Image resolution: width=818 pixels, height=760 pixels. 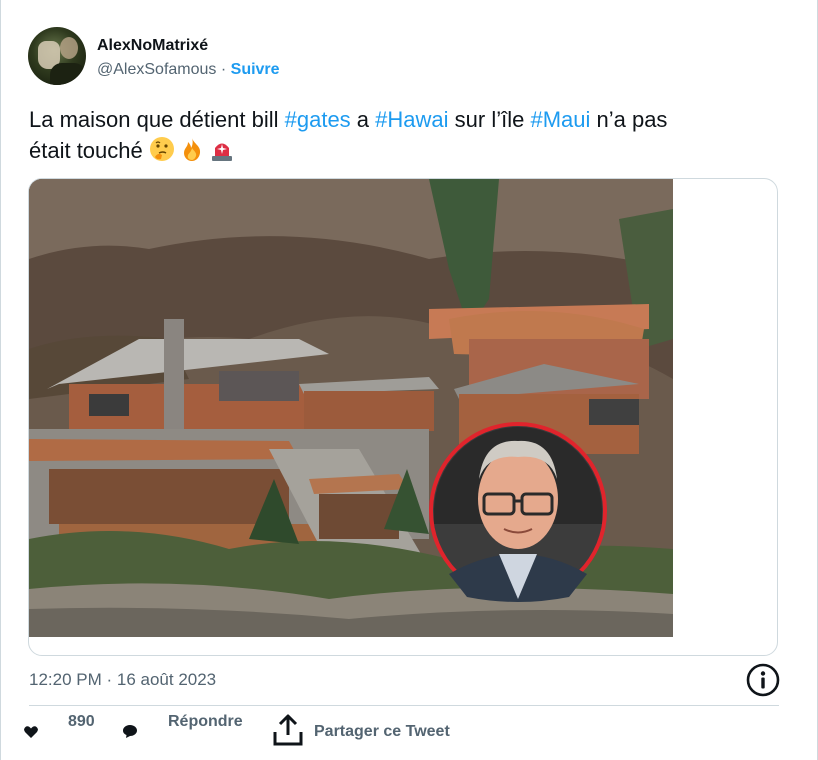 I want to click on divider, so click(x=404, y=705).